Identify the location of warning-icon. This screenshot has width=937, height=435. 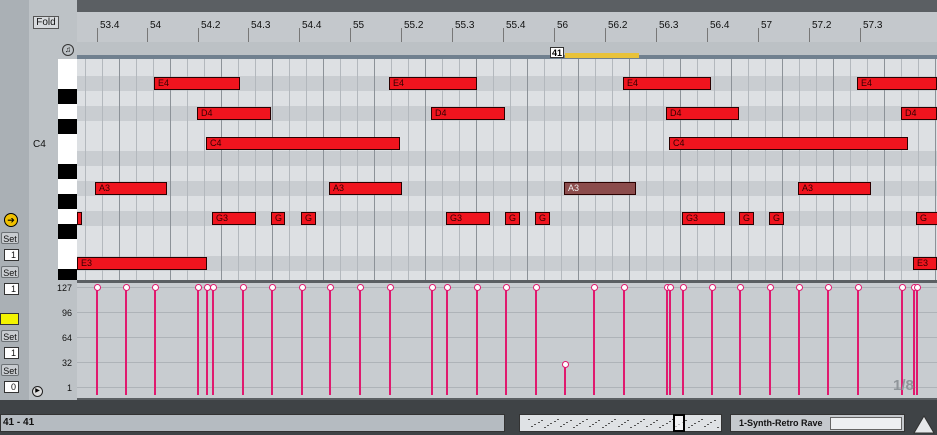
(924, 424).